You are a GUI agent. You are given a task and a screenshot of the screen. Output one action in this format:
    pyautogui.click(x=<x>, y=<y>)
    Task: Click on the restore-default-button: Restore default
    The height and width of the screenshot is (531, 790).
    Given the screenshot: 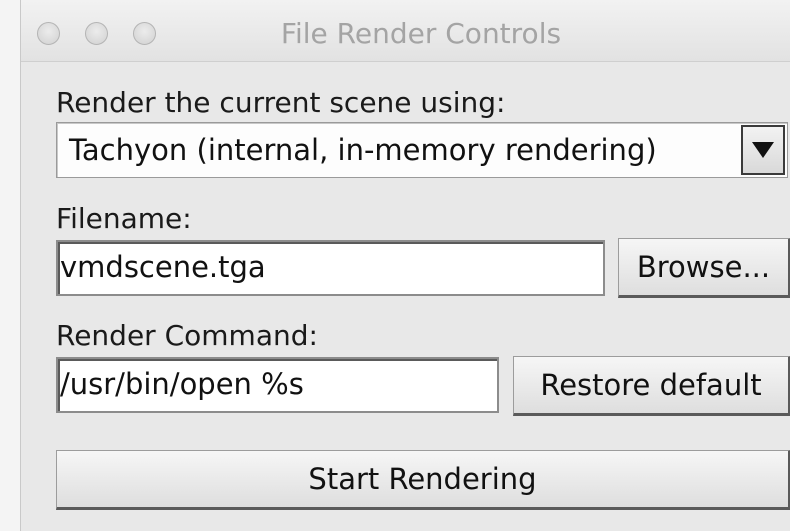 What is the action you would take?
    pyautogui.click(x=651, y=386)
    